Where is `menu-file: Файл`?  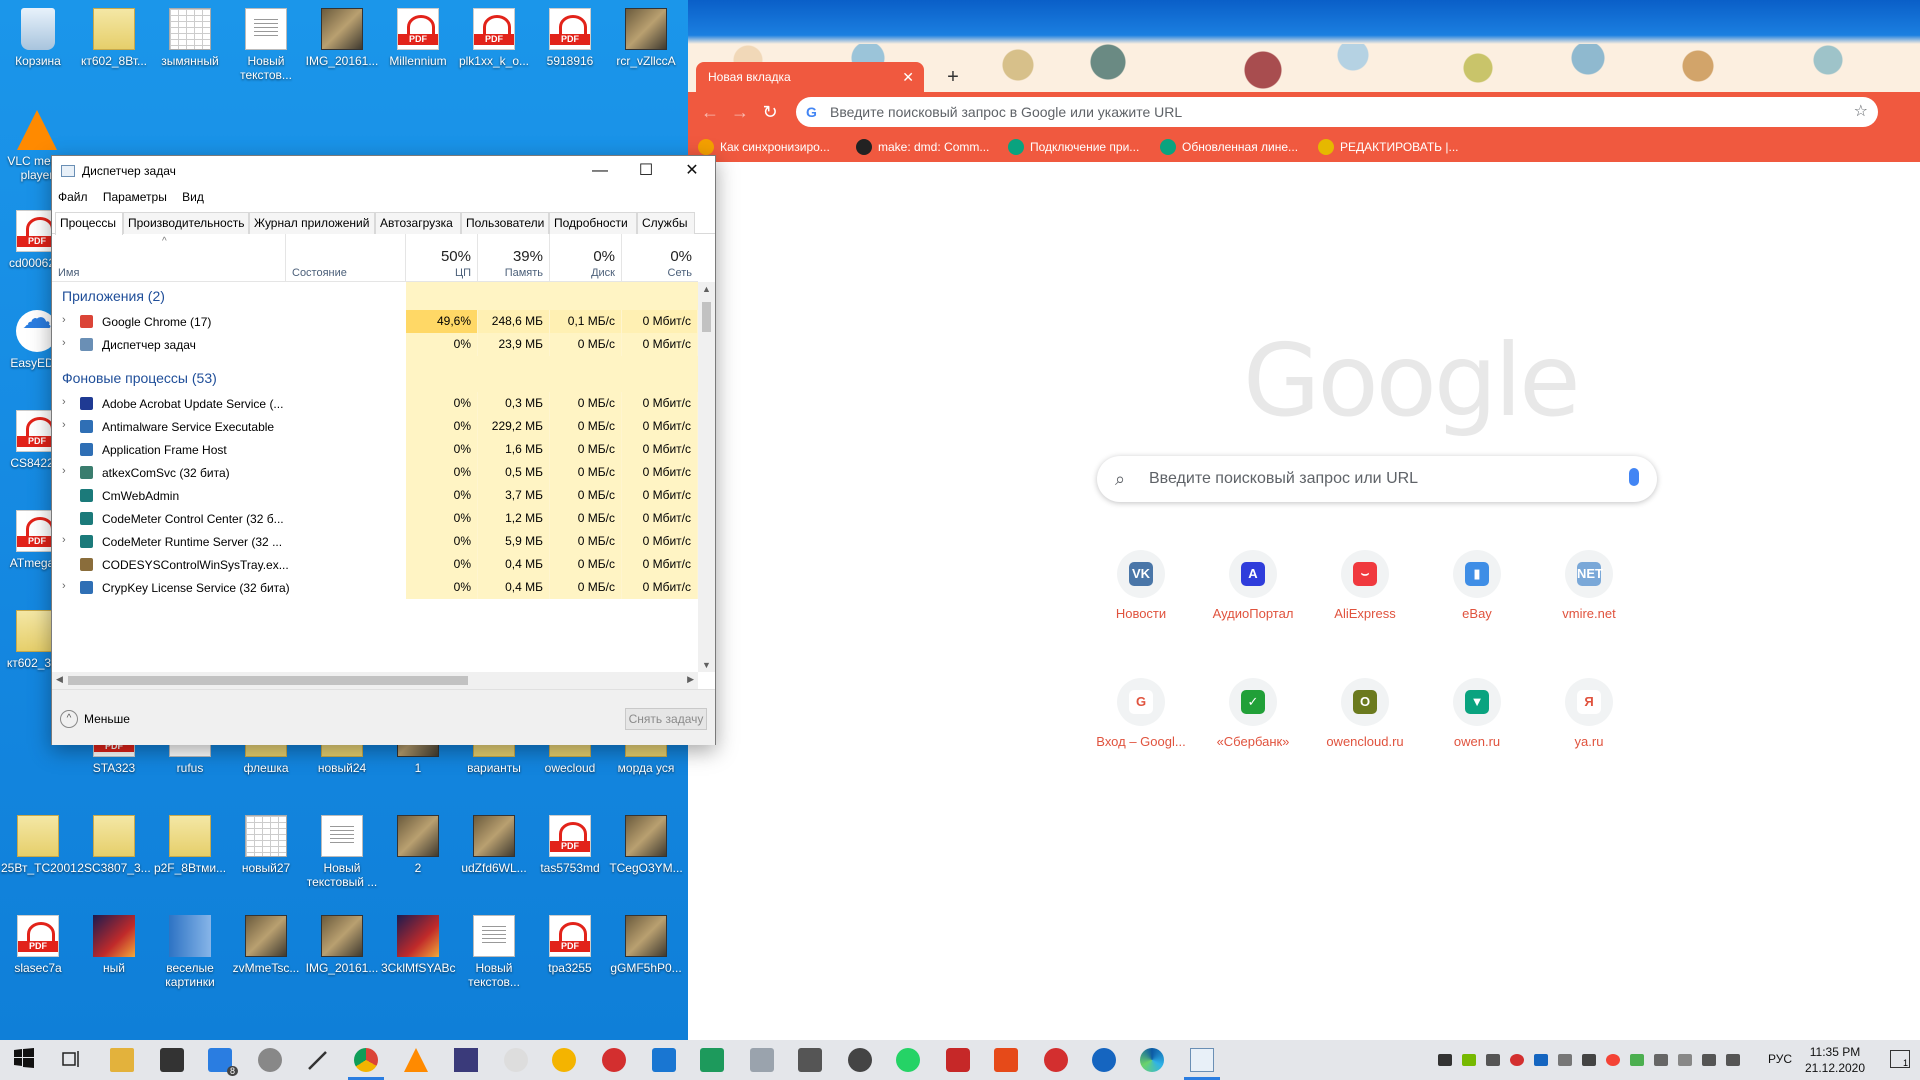 menu-file: Файл is located at coordinates (73, 197).